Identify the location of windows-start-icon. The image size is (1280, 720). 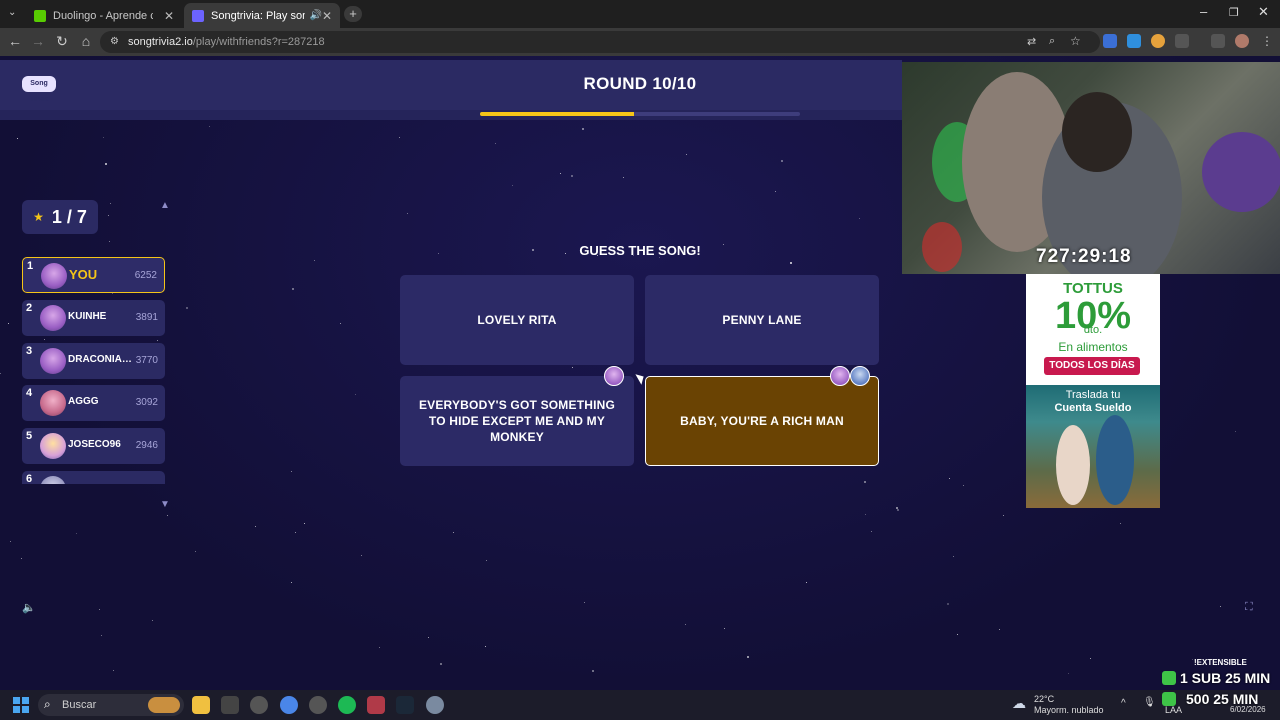
(21, 705).